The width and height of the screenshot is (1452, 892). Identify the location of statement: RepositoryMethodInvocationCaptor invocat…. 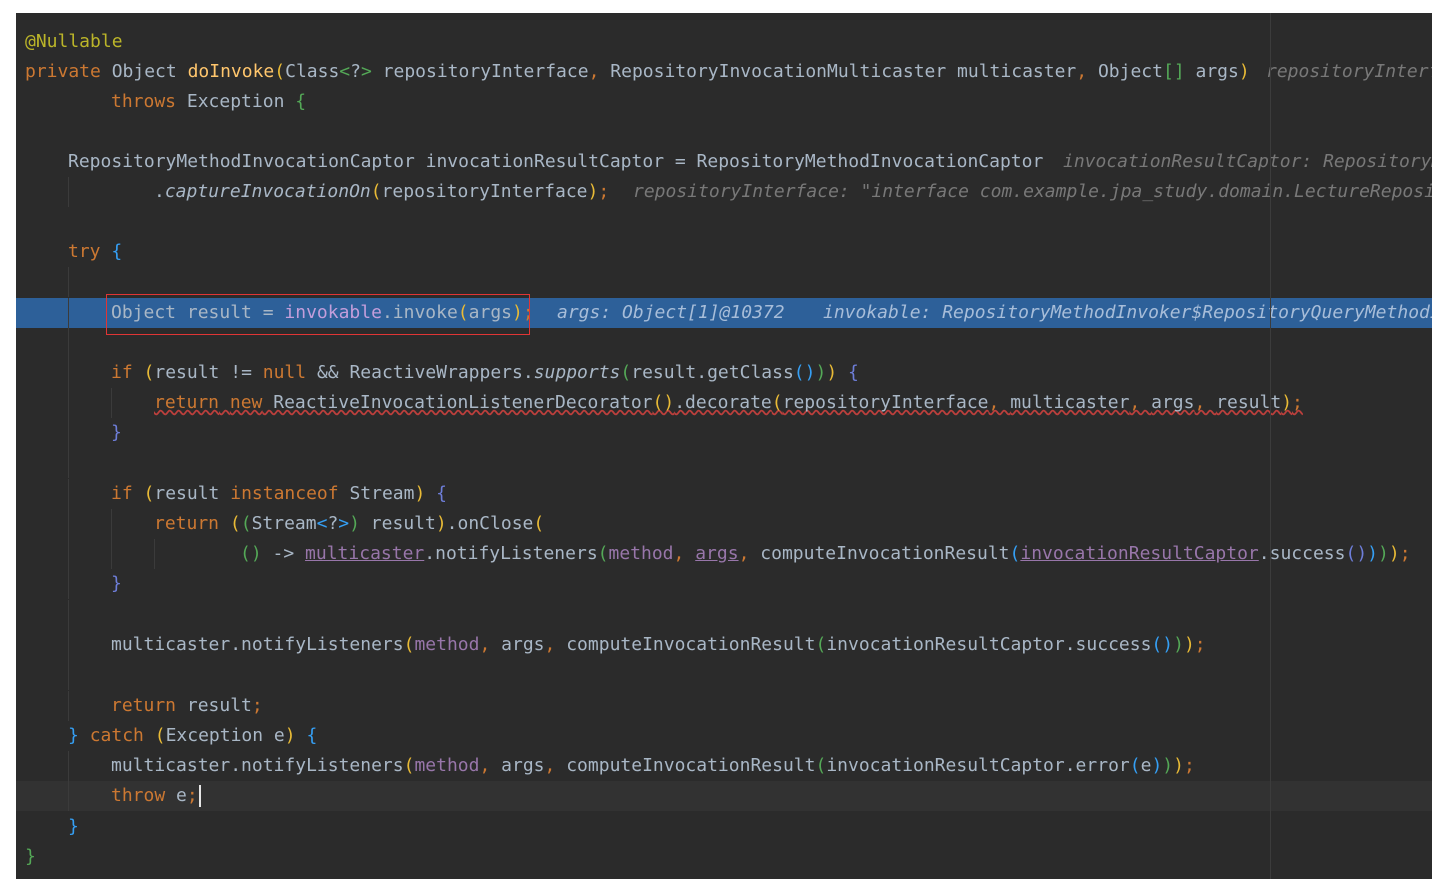
(556, 161).